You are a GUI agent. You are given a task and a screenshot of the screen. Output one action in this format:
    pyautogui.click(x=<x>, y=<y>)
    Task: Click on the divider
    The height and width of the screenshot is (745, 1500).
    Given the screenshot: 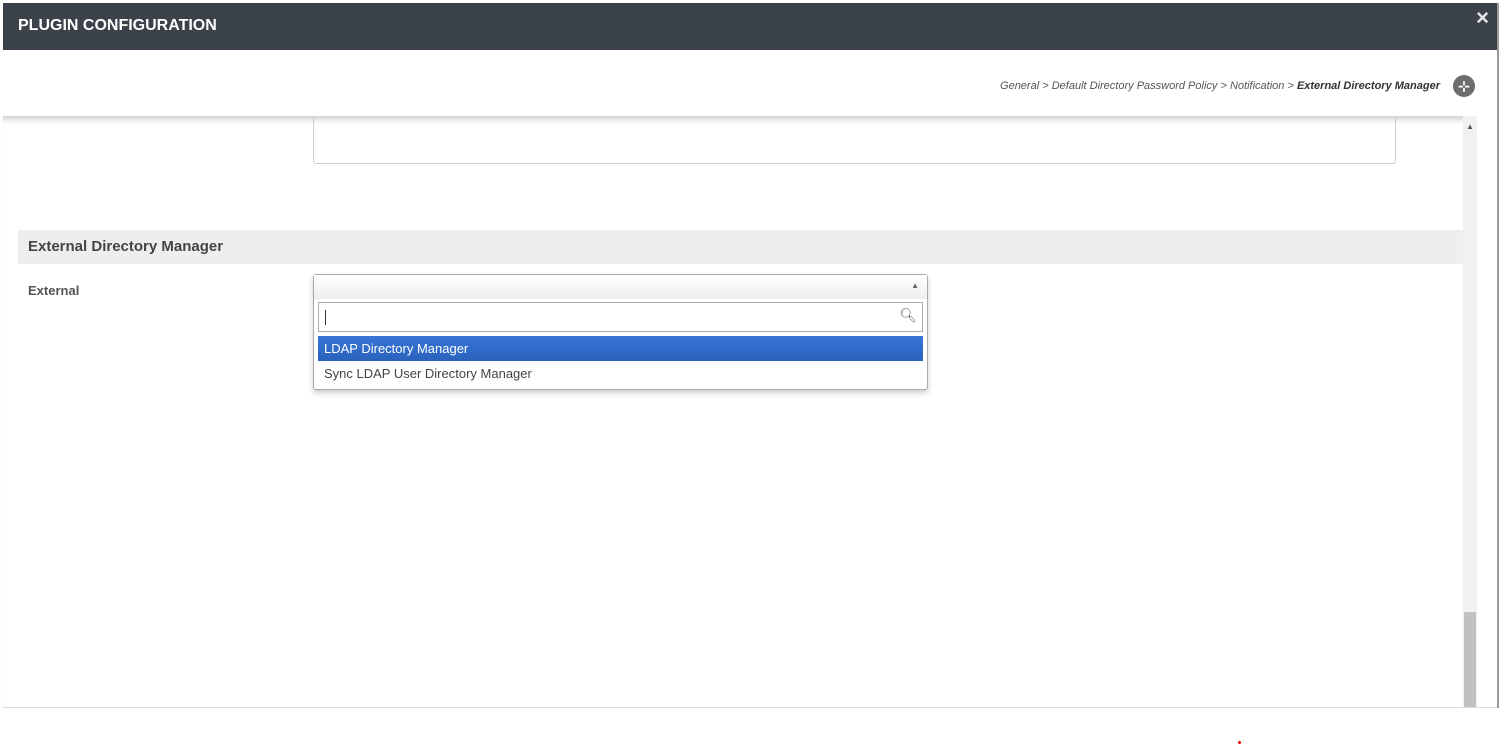 What is the action you would take?
    pyautogui.click(x=750, y=707)
    